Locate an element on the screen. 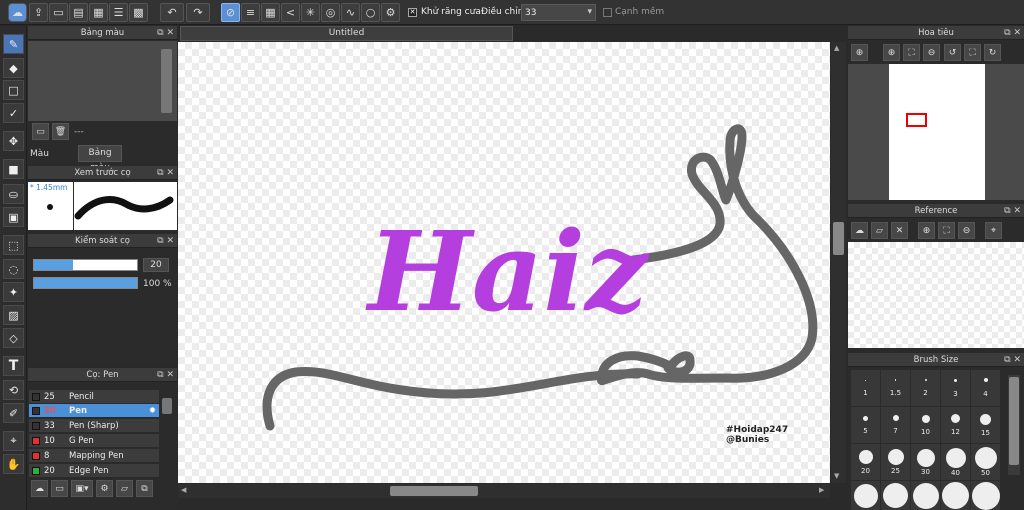 The image size is (1024, 510). scroll-up-icon: ▲ is located at coordinates (836, 48).